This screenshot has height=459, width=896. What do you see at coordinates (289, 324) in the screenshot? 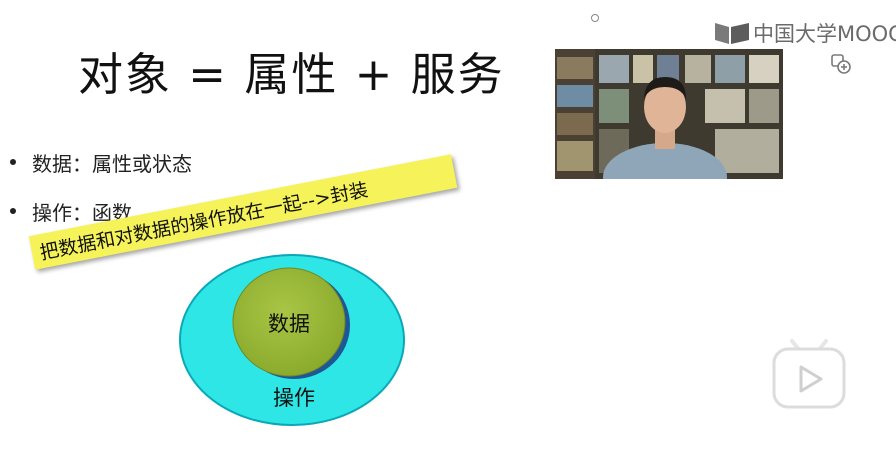
I see `data-label: 数据` at bounding box center [289, 324].